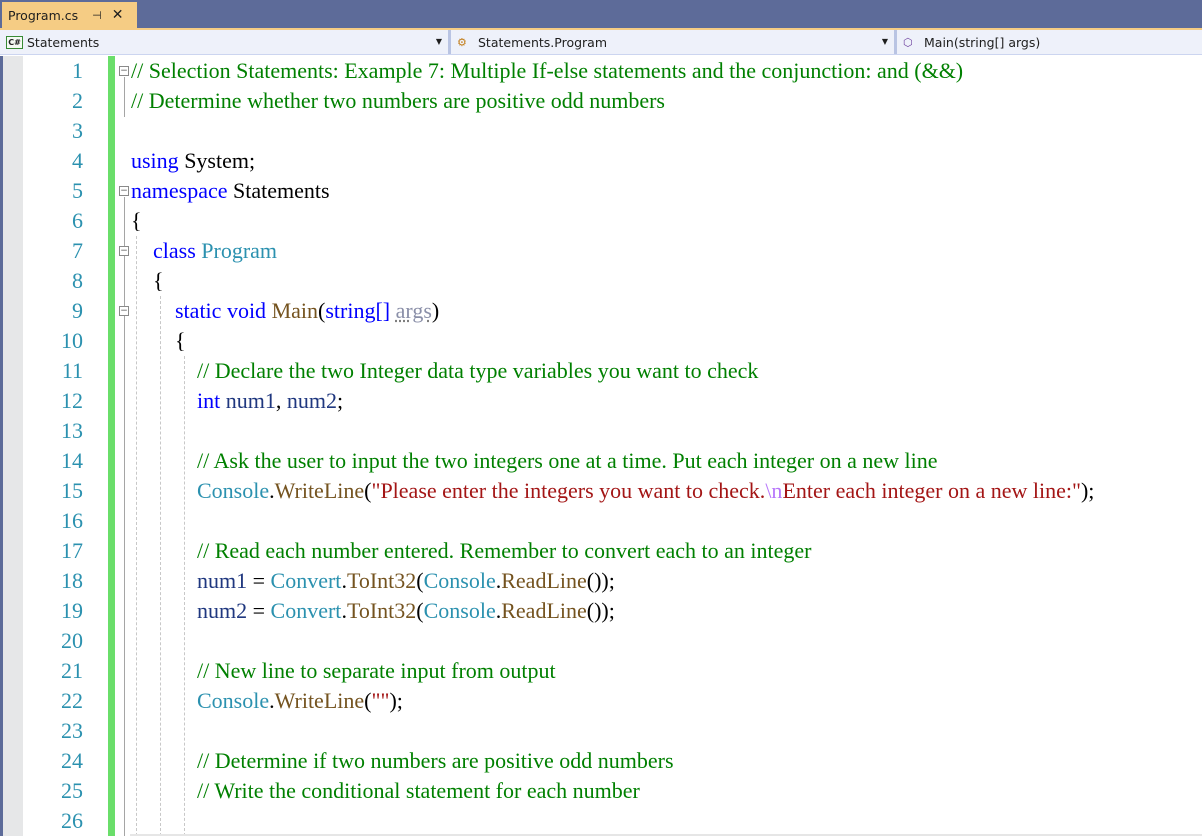 The height and width of the screenshot is (836, 1202). Describe the element at coordinates (908, 42) in the screenshot. I see `private-method-icon: ⬡` at that location.